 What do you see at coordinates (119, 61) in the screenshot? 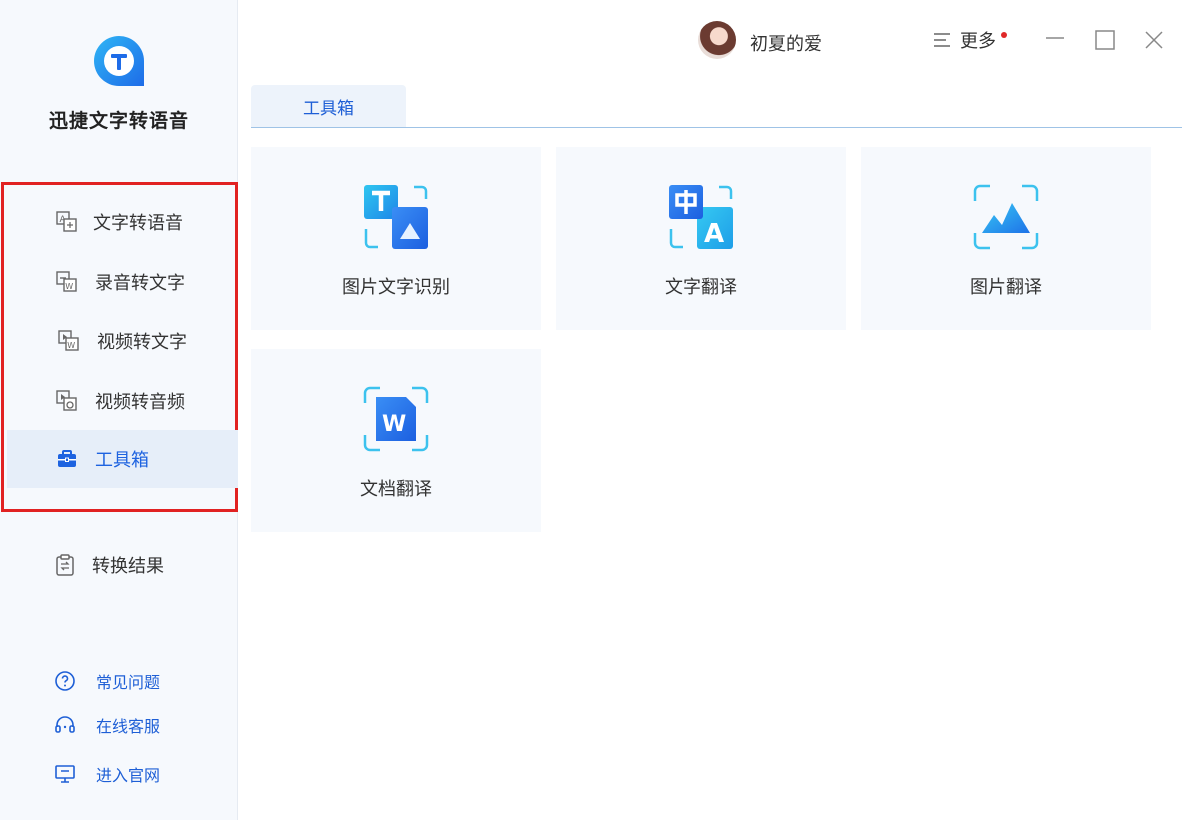
I see `app-logo-icon` at bounding box center [119, 61].